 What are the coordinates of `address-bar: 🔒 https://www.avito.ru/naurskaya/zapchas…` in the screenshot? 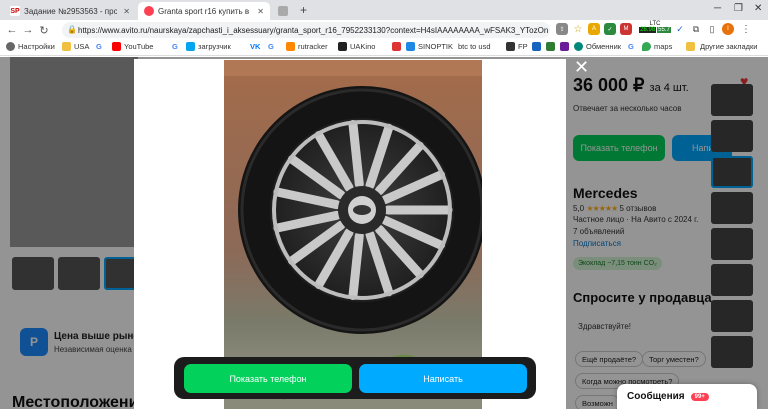 It's located at (306, 30).